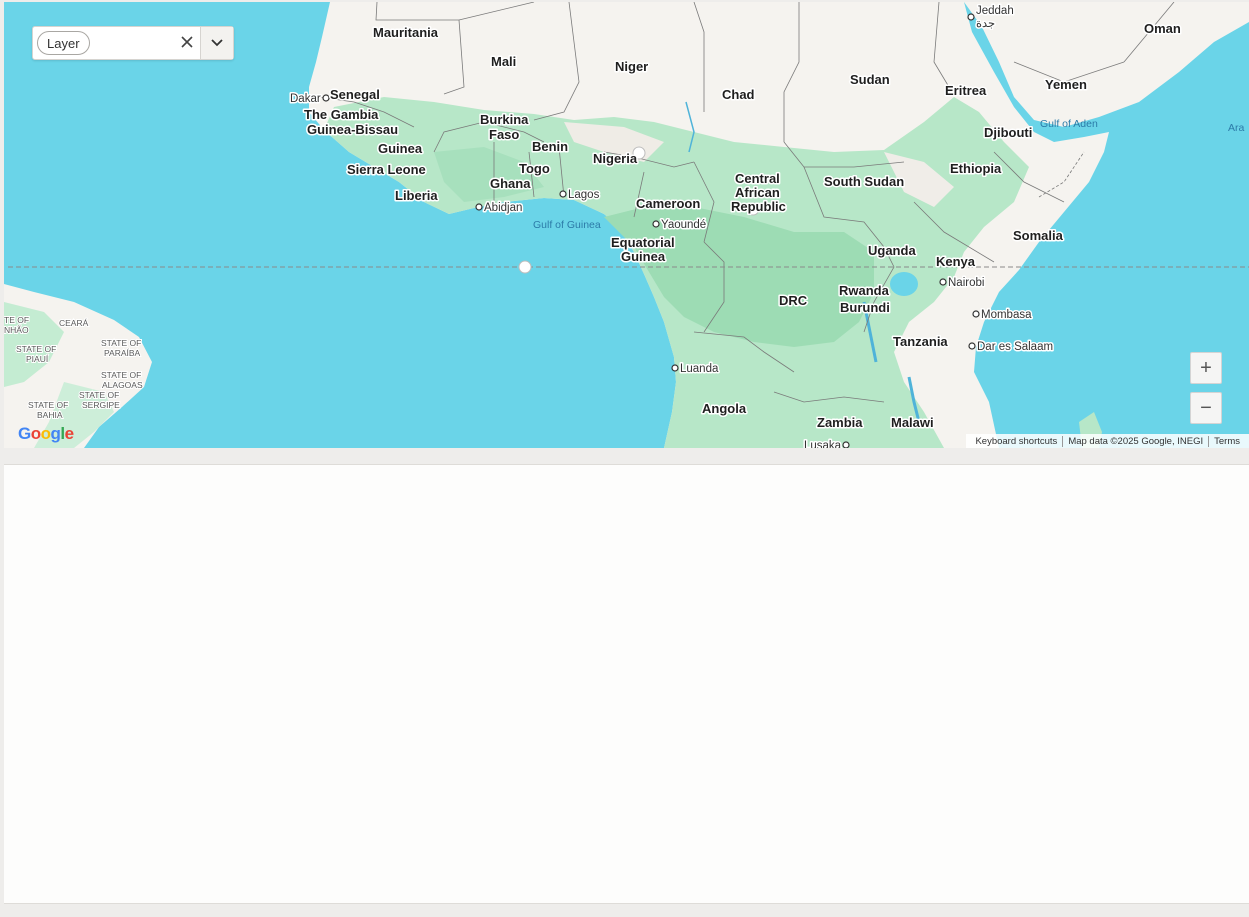 Image resolution: width=1249 pixels, height=917 pixels. Describe the element at coordinates (510, 183) in the screenshot. I see `label-ghana: Ghana` at that location.